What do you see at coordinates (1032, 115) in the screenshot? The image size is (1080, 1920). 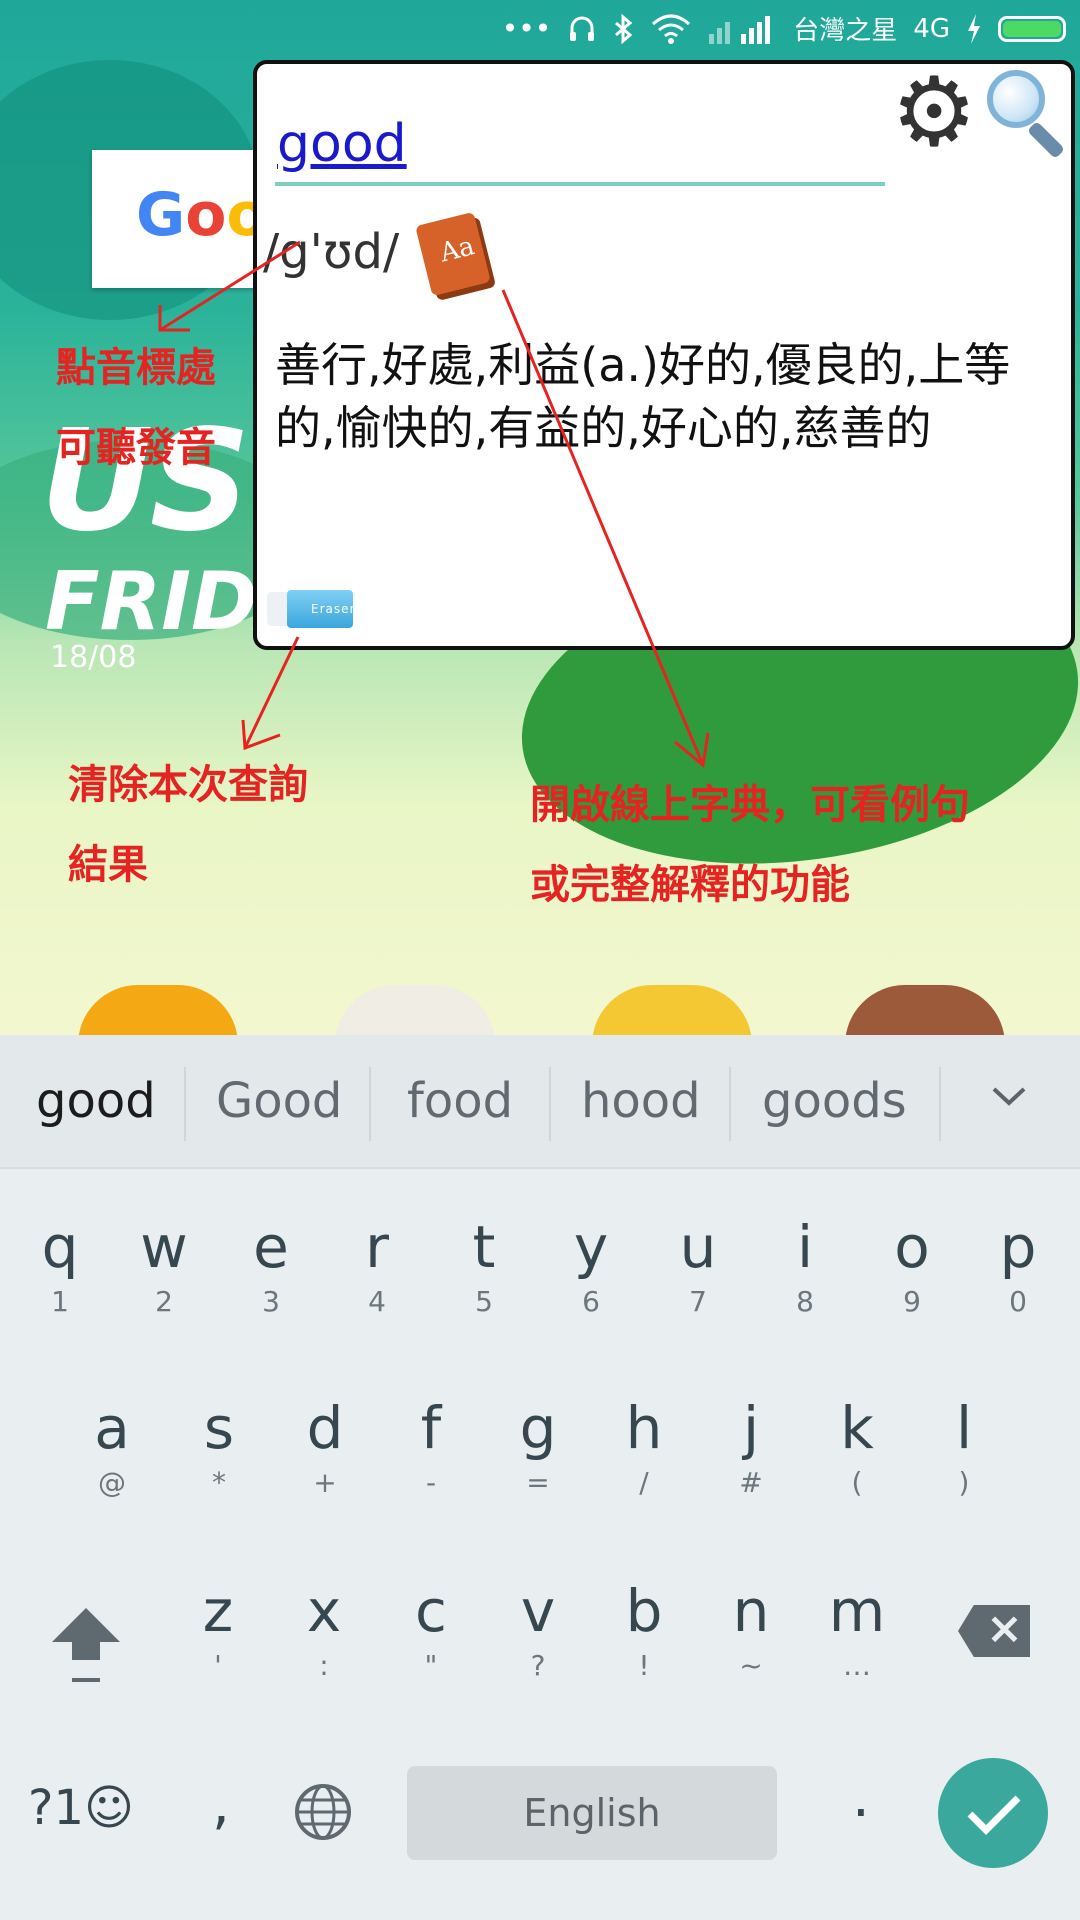 I see `search-icon` at bounding box center [1032, 115].